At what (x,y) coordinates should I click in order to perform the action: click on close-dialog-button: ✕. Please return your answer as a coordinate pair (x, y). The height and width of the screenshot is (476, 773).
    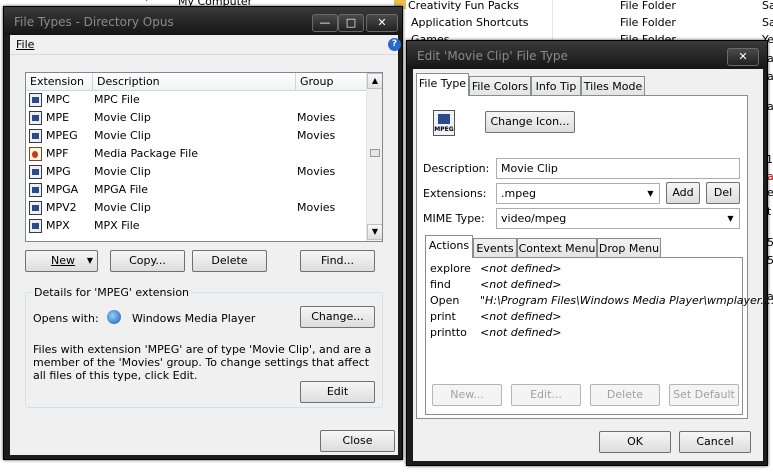
    Looking at the image, I should click on (743, 57).